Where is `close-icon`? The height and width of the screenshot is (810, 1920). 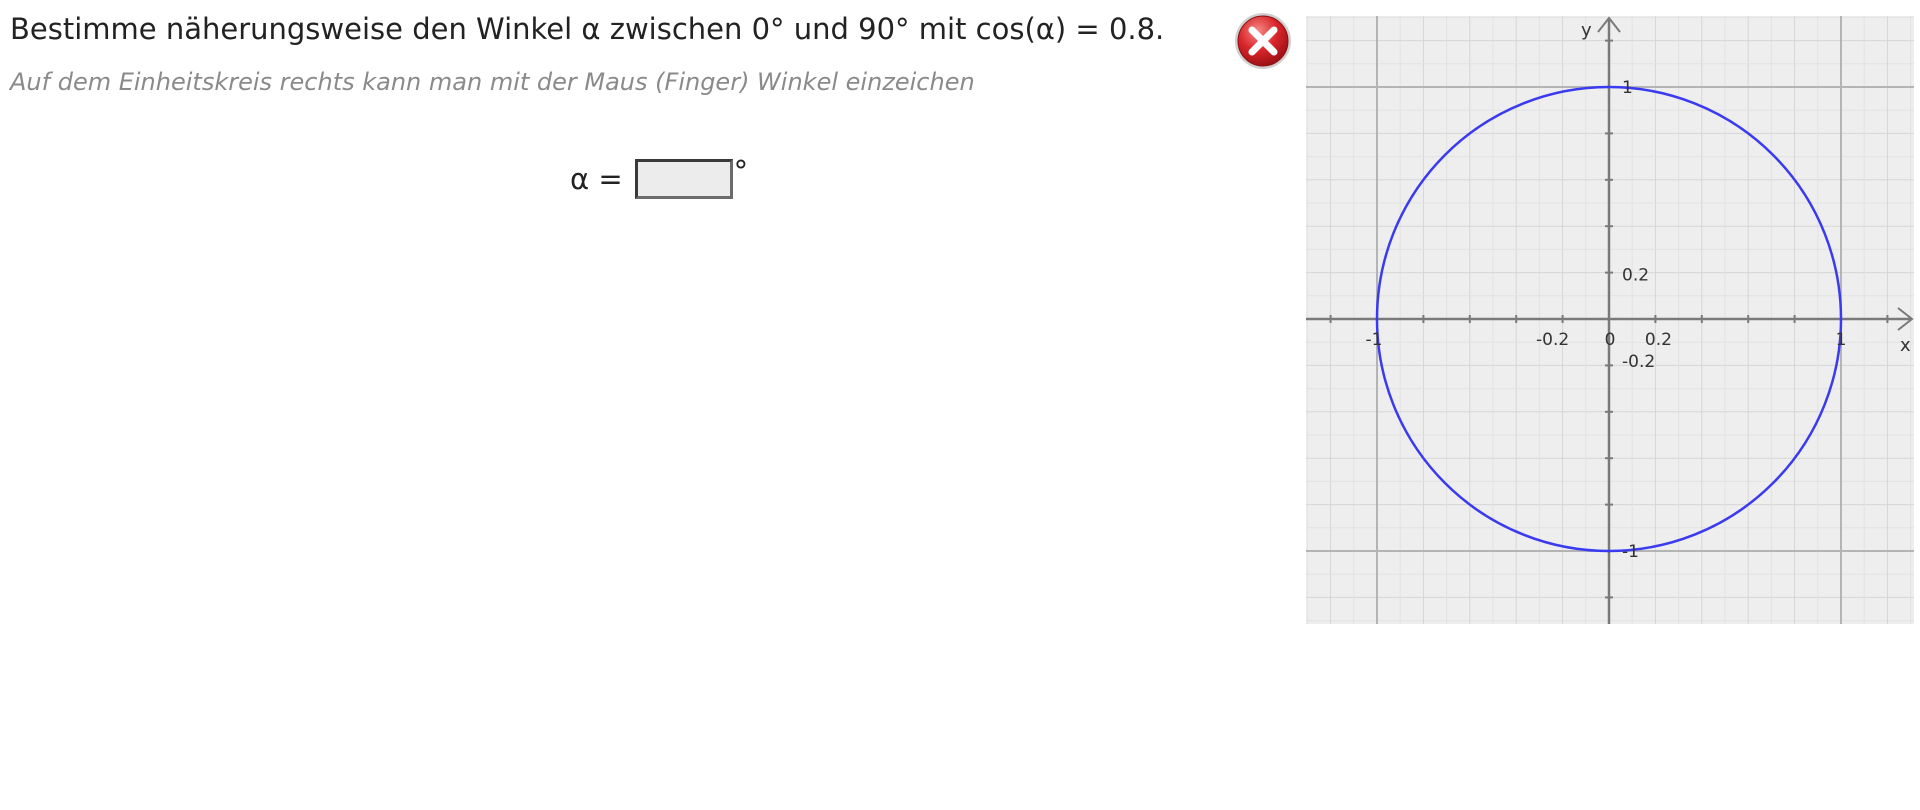 close-icon is located at coordinates (1263, 41).